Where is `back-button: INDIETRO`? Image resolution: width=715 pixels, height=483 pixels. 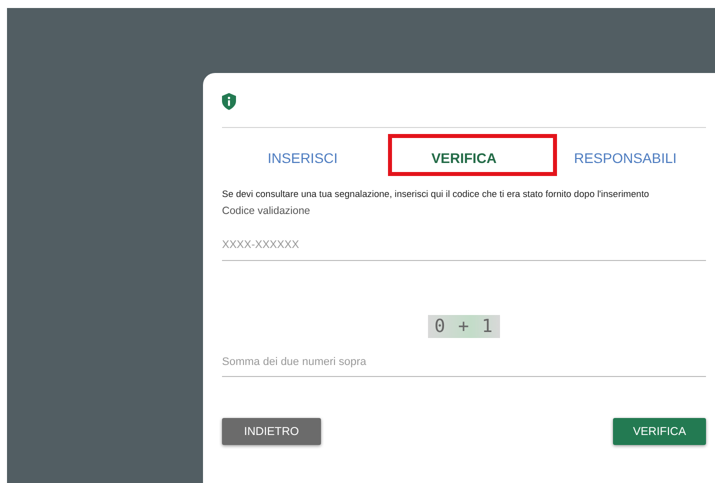
back-button: INDIETRO is located at coordinates (271, 431).